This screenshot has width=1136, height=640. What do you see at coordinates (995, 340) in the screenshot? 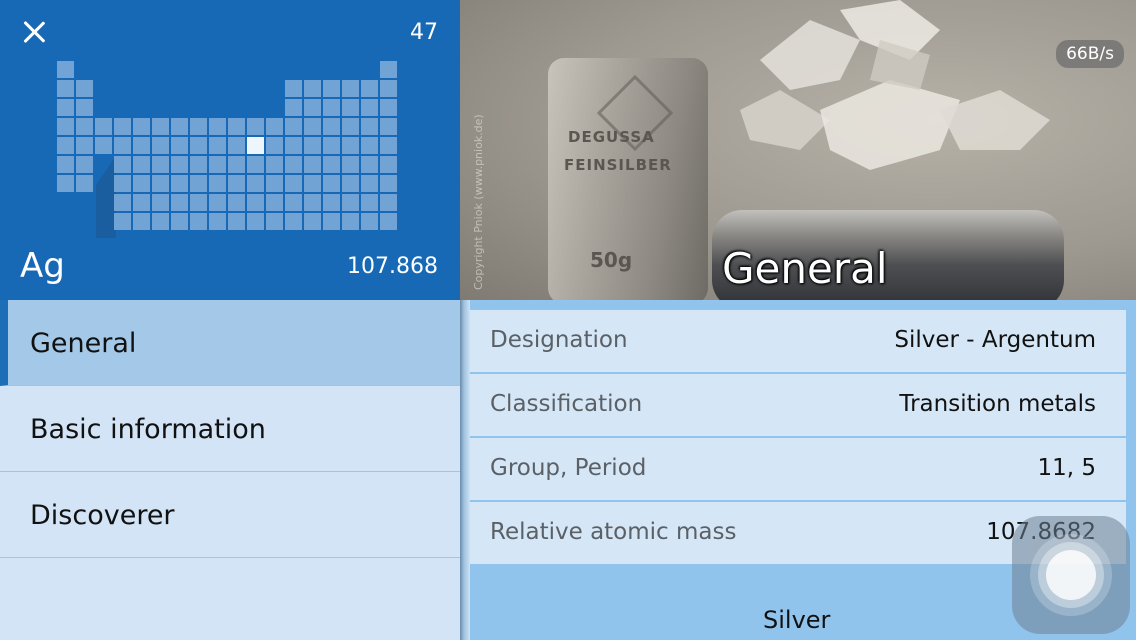
I see `detail-value: Silver - Argentum` at bounding box center [995, 340].